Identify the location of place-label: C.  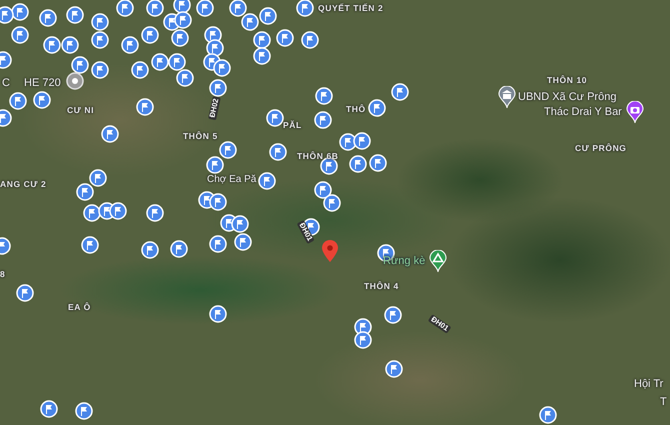
(6, 83).